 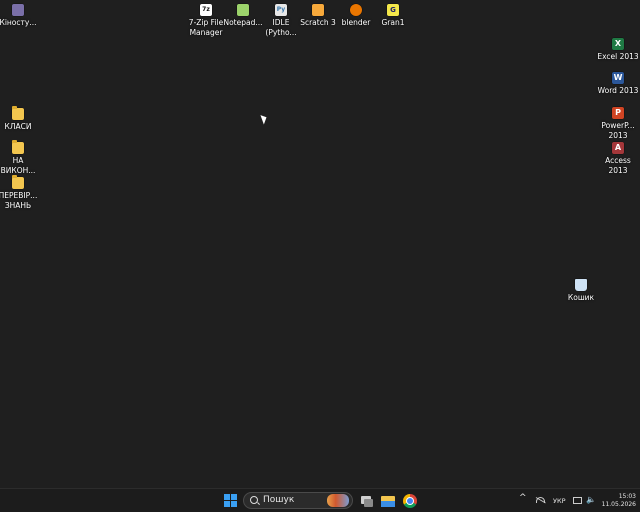 What do you see at coordinates (231, 501) in the screenshot?
I see `start-button` at bounding box center [231, 501].